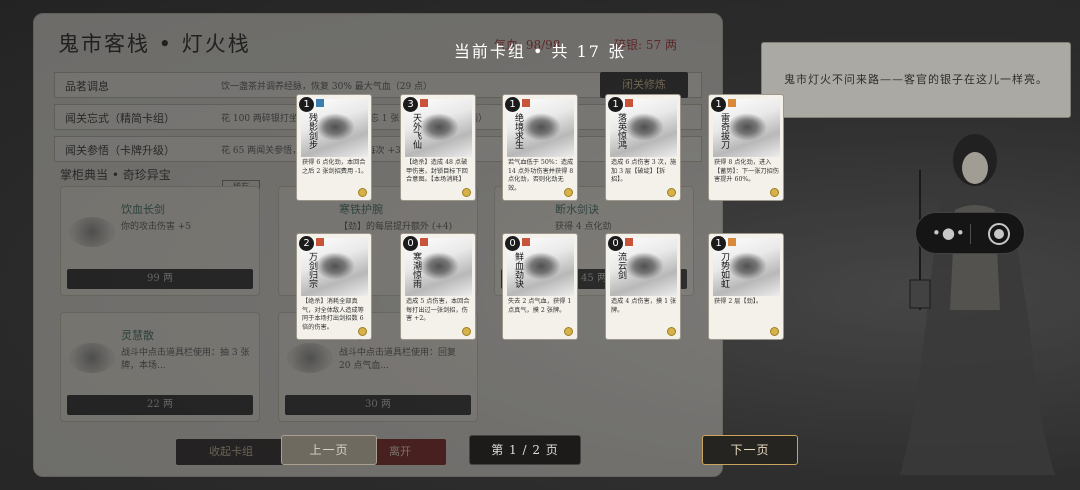 The width and height of the screenshot is (1080, 490). What do you see at coordinates (750, 450) in the screenshot?
I see `next-page-button: 下一页` at bounding box center [750, 450].